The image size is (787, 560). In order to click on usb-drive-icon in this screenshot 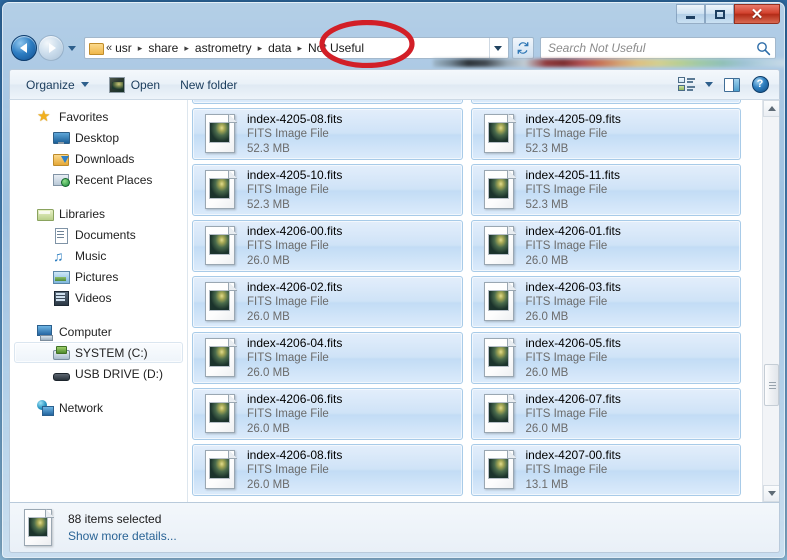, I will do `click(61, 374)`.